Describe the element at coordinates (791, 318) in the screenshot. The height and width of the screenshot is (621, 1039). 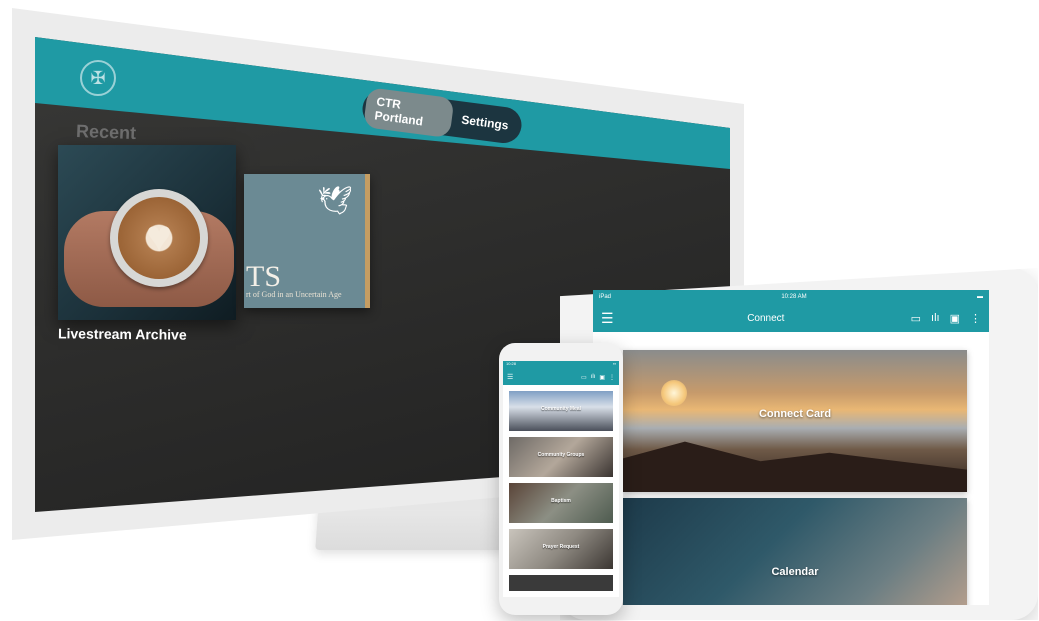
I see `tablet-app-bar: ☰ Connect ▭ ılı ▣ ⋮` at that location.